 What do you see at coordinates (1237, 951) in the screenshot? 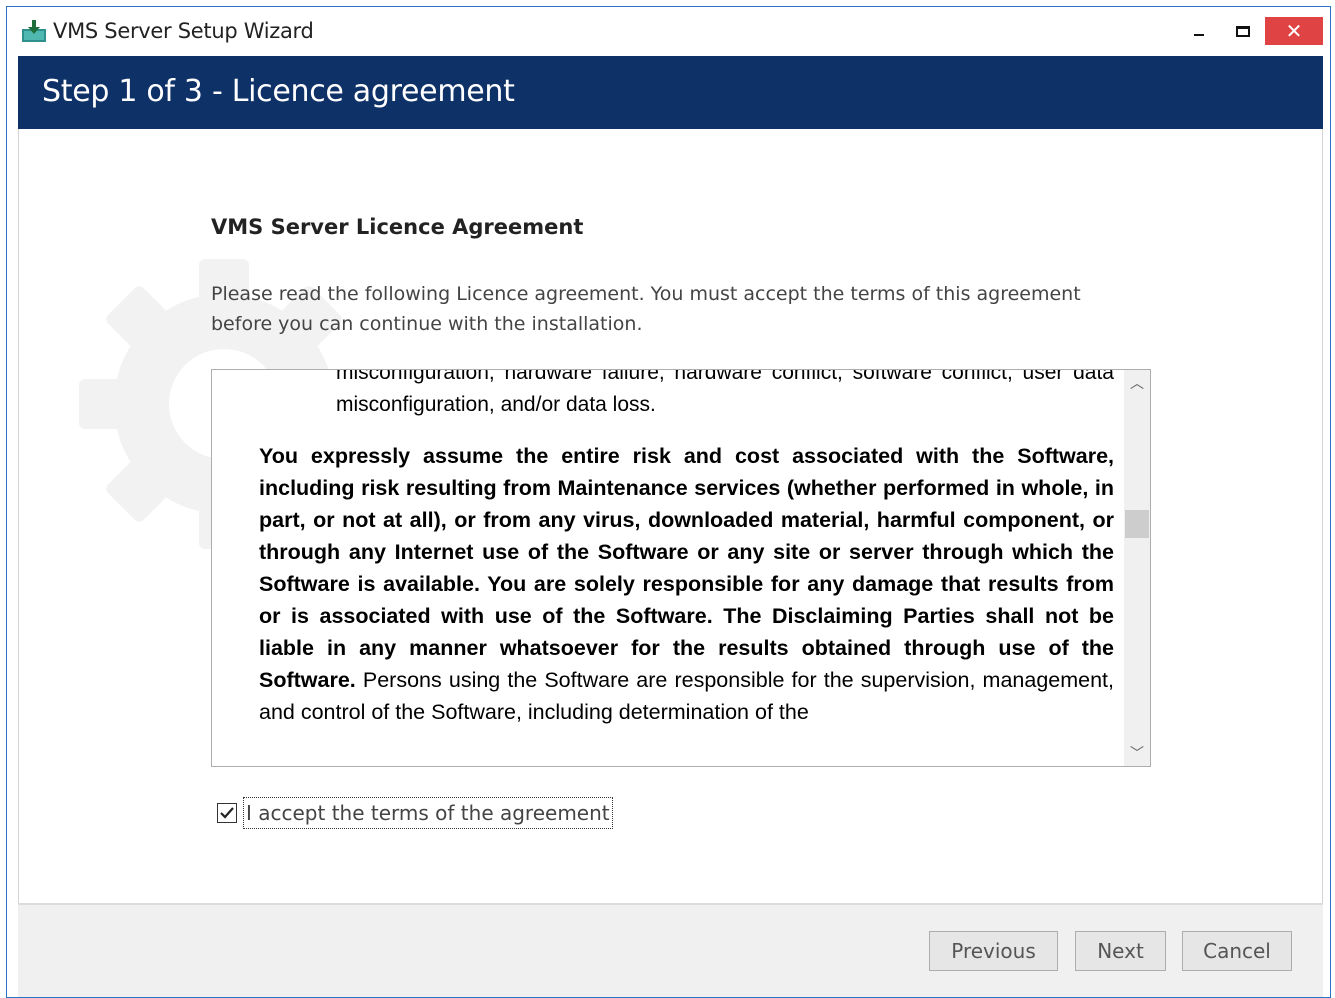
I see `cancel-button: Cancel` at bounding box center [1237, 951].